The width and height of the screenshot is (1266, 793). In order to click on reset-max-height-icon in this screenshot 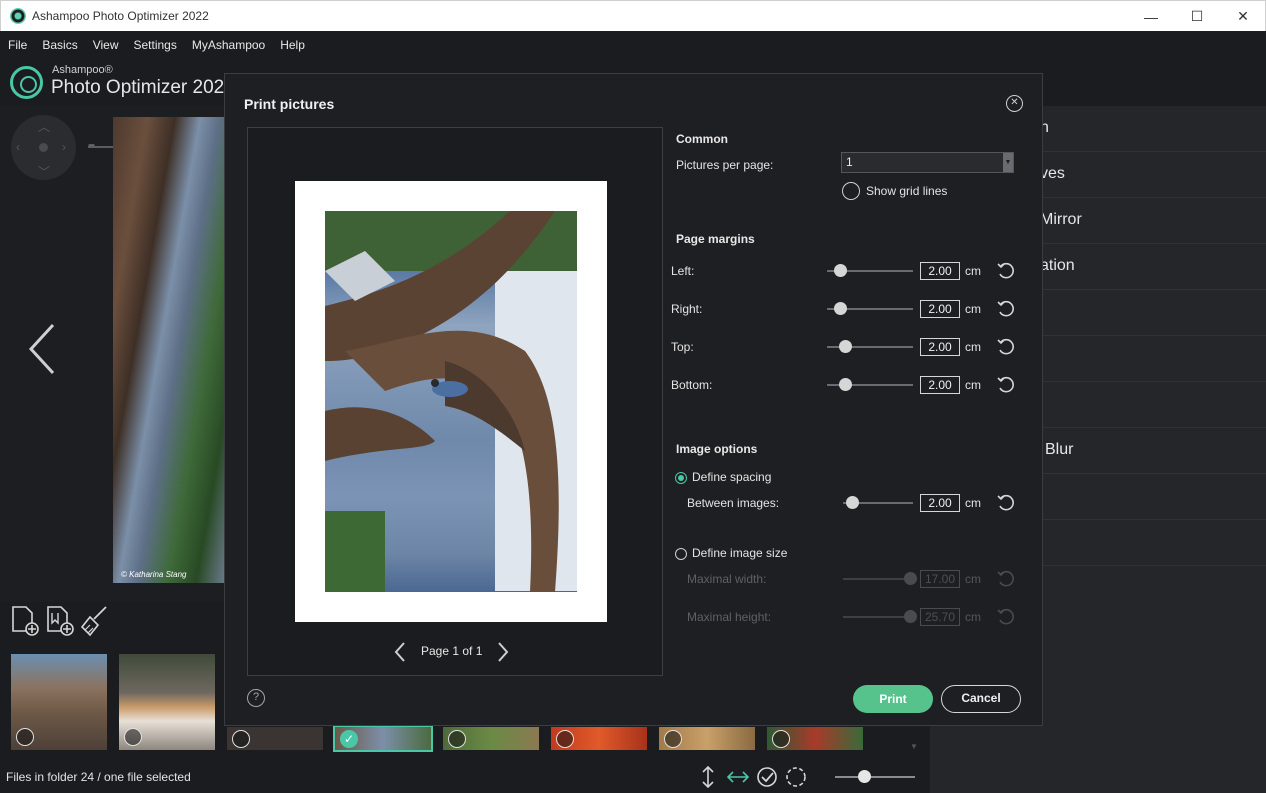, I will do `click(1006, 617)`.